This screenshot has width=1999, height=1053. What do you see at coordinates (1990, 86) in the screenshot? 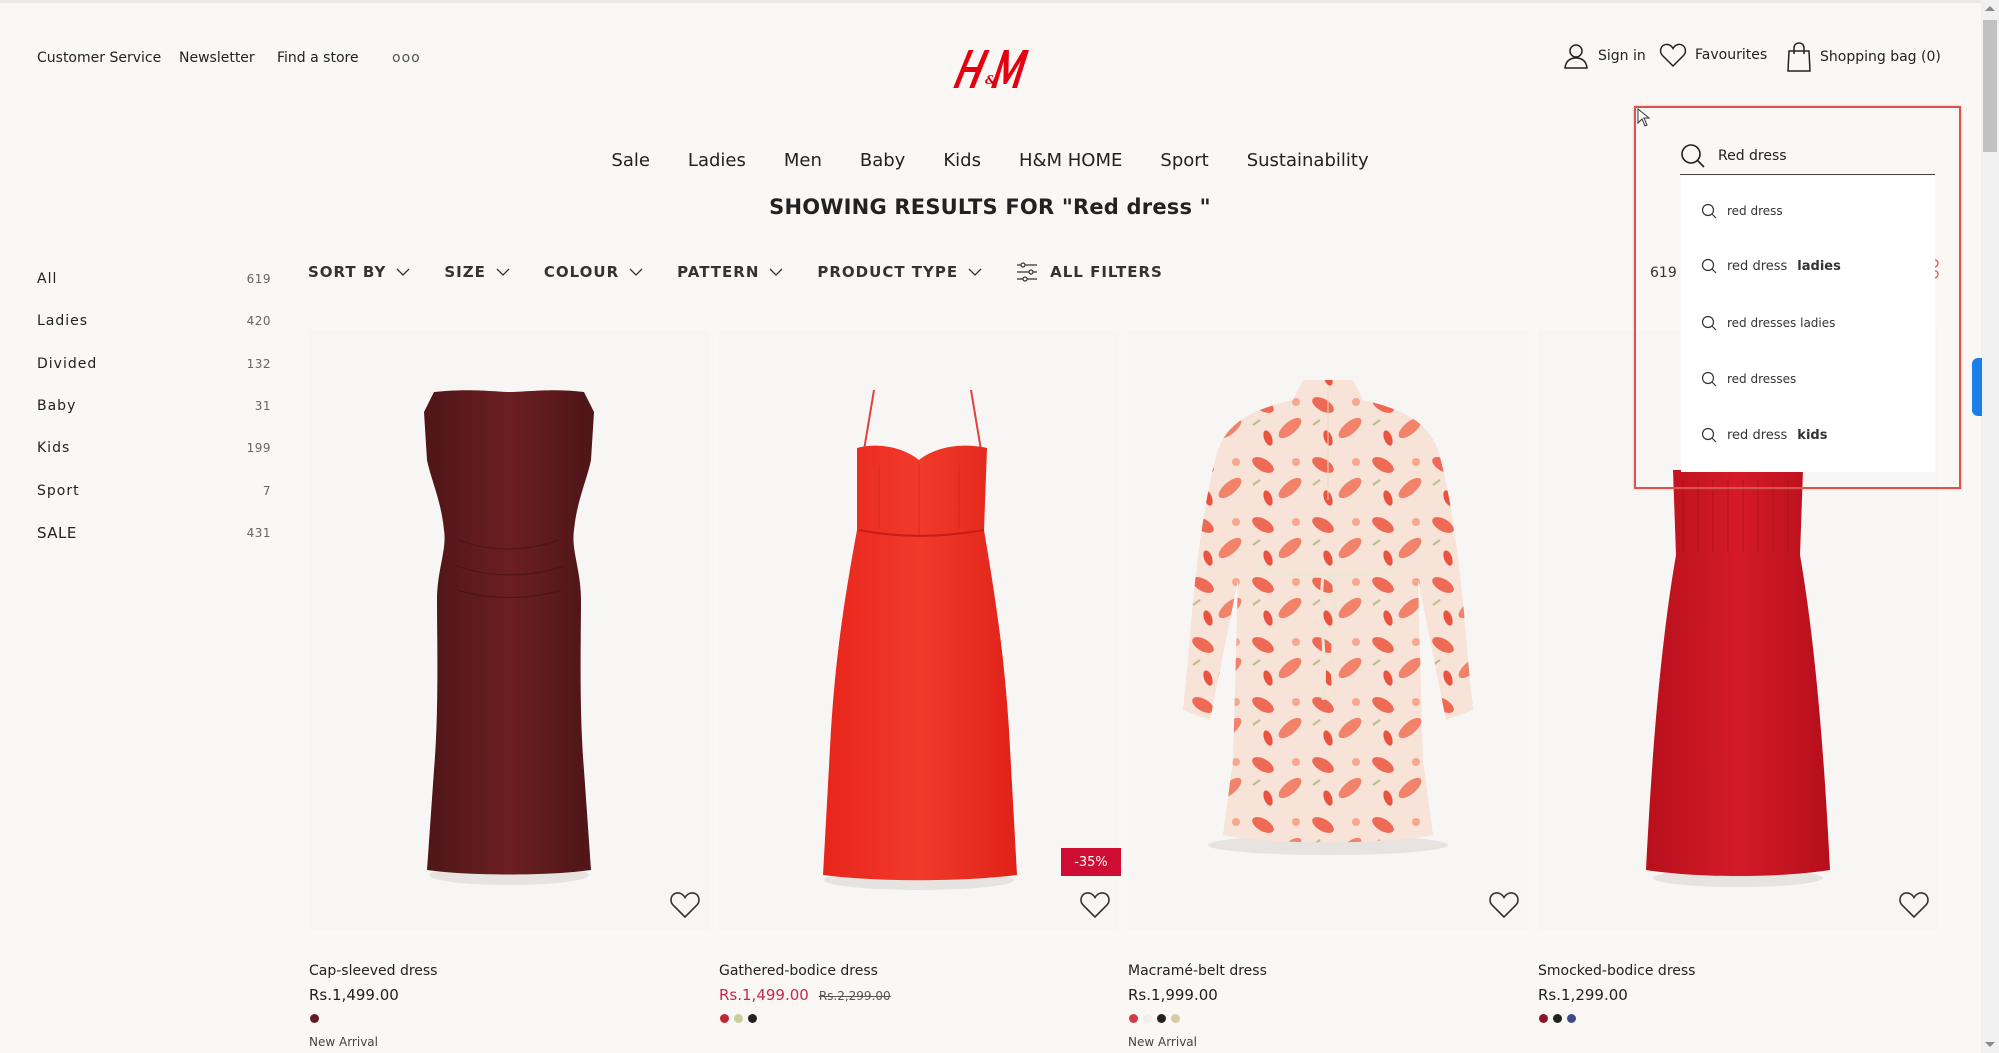
I see `scrollbar-thumb` at bounding box center [1990, 86].